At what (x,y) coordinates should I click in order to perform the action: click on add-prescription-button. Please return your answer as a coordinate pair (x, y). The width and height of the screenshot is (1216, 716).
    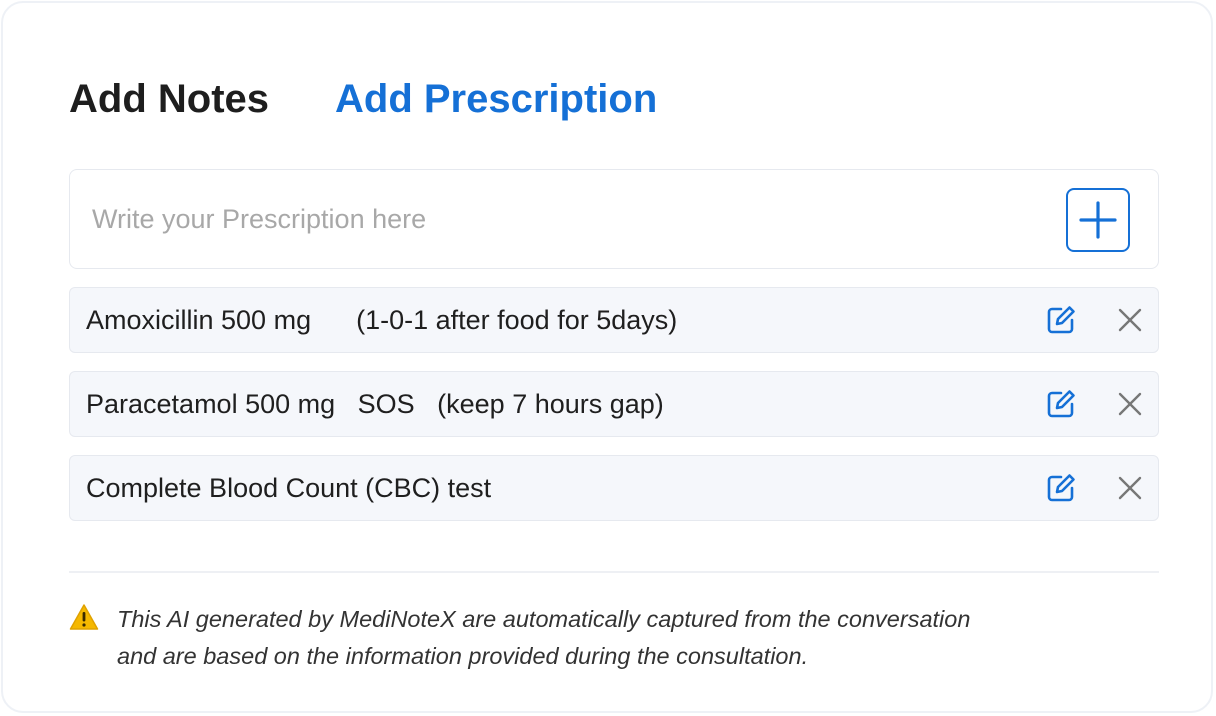
    Looking at the image, I should click on (1098, 220).